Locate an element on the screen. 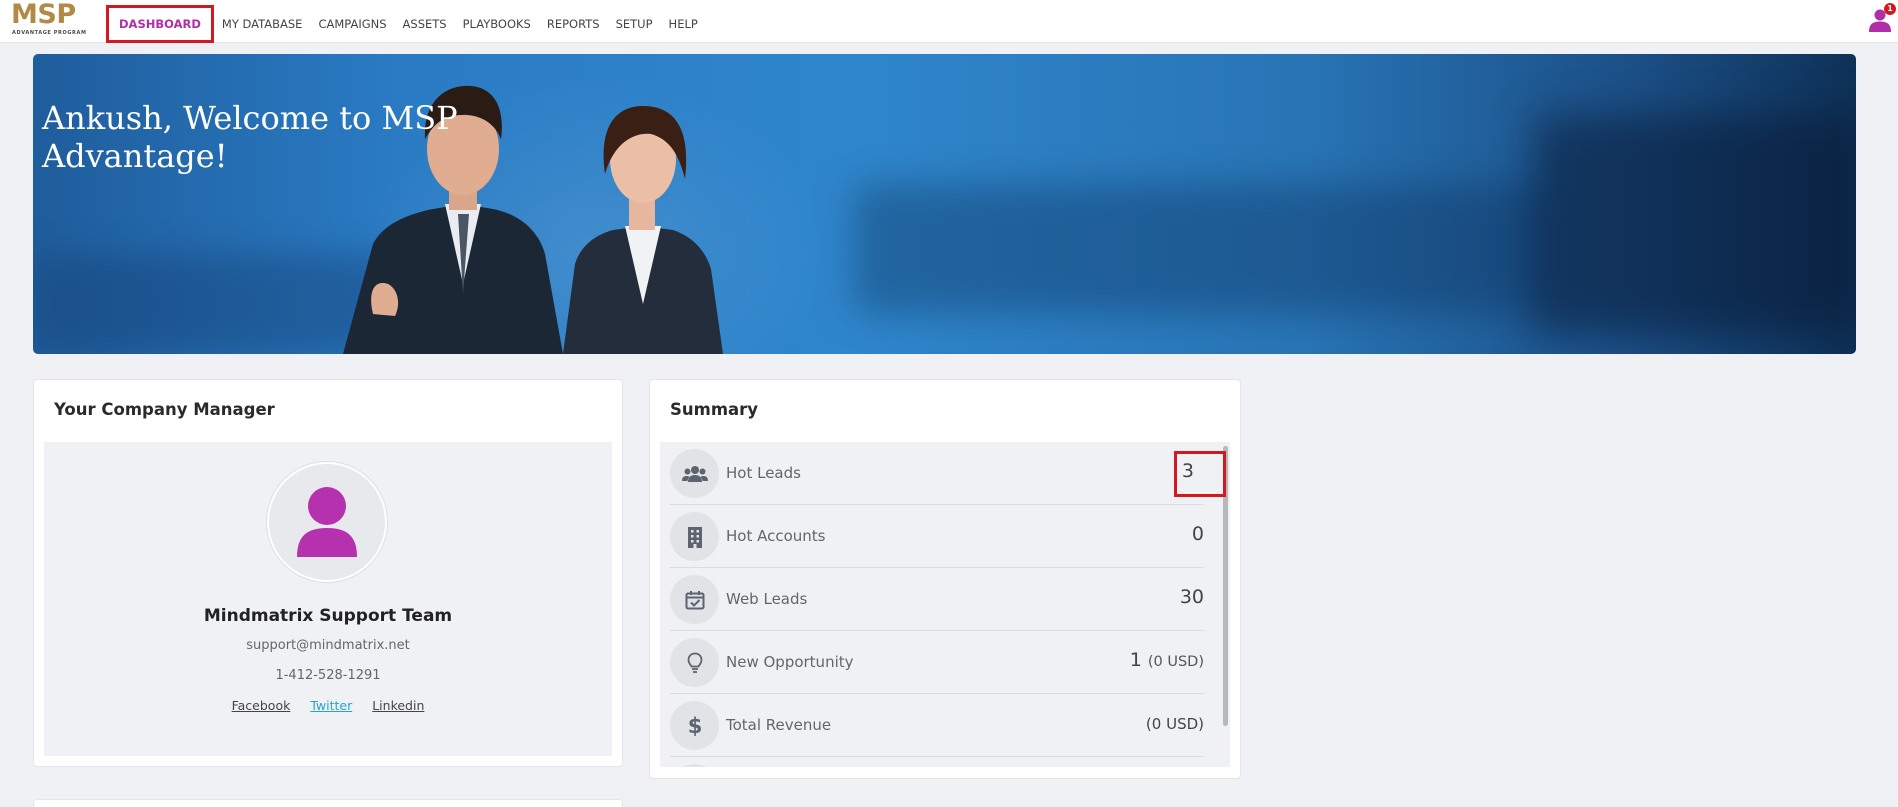  lightbulb-icon is located at coordinates (694, 662).